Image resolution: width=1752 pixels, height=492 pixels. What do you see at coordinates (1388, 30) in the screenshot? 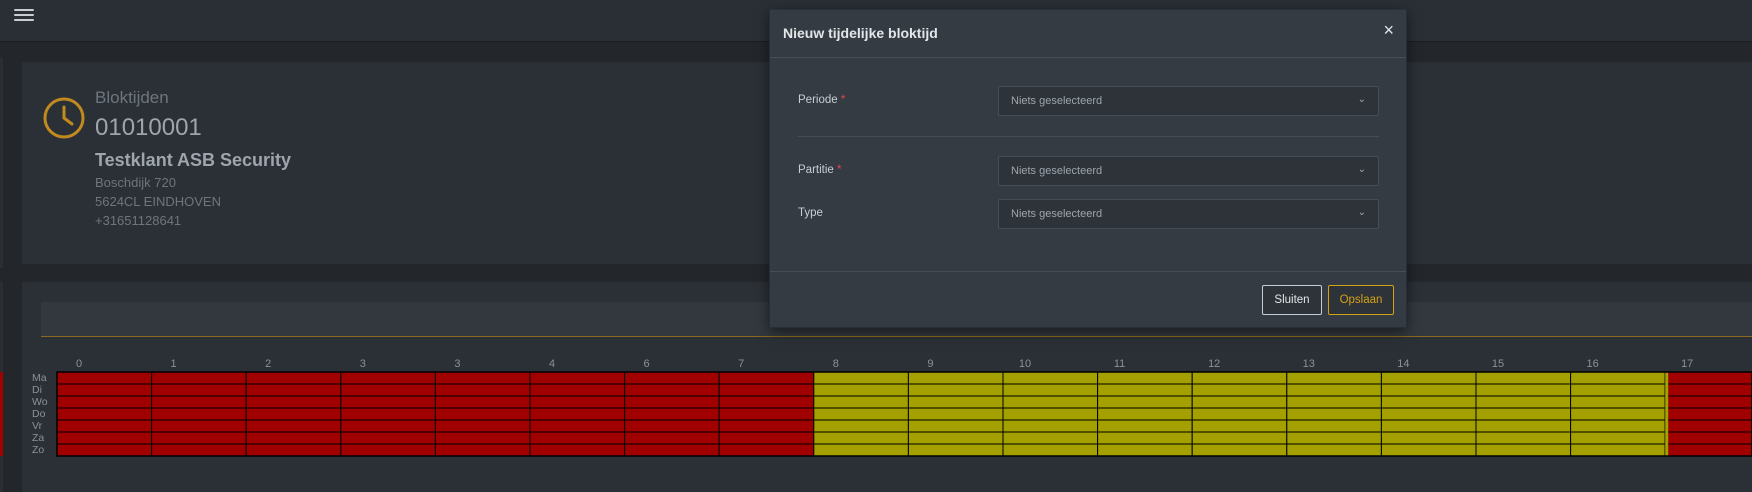
I see `close-icon: ×` at bounding box center [1388, 30].